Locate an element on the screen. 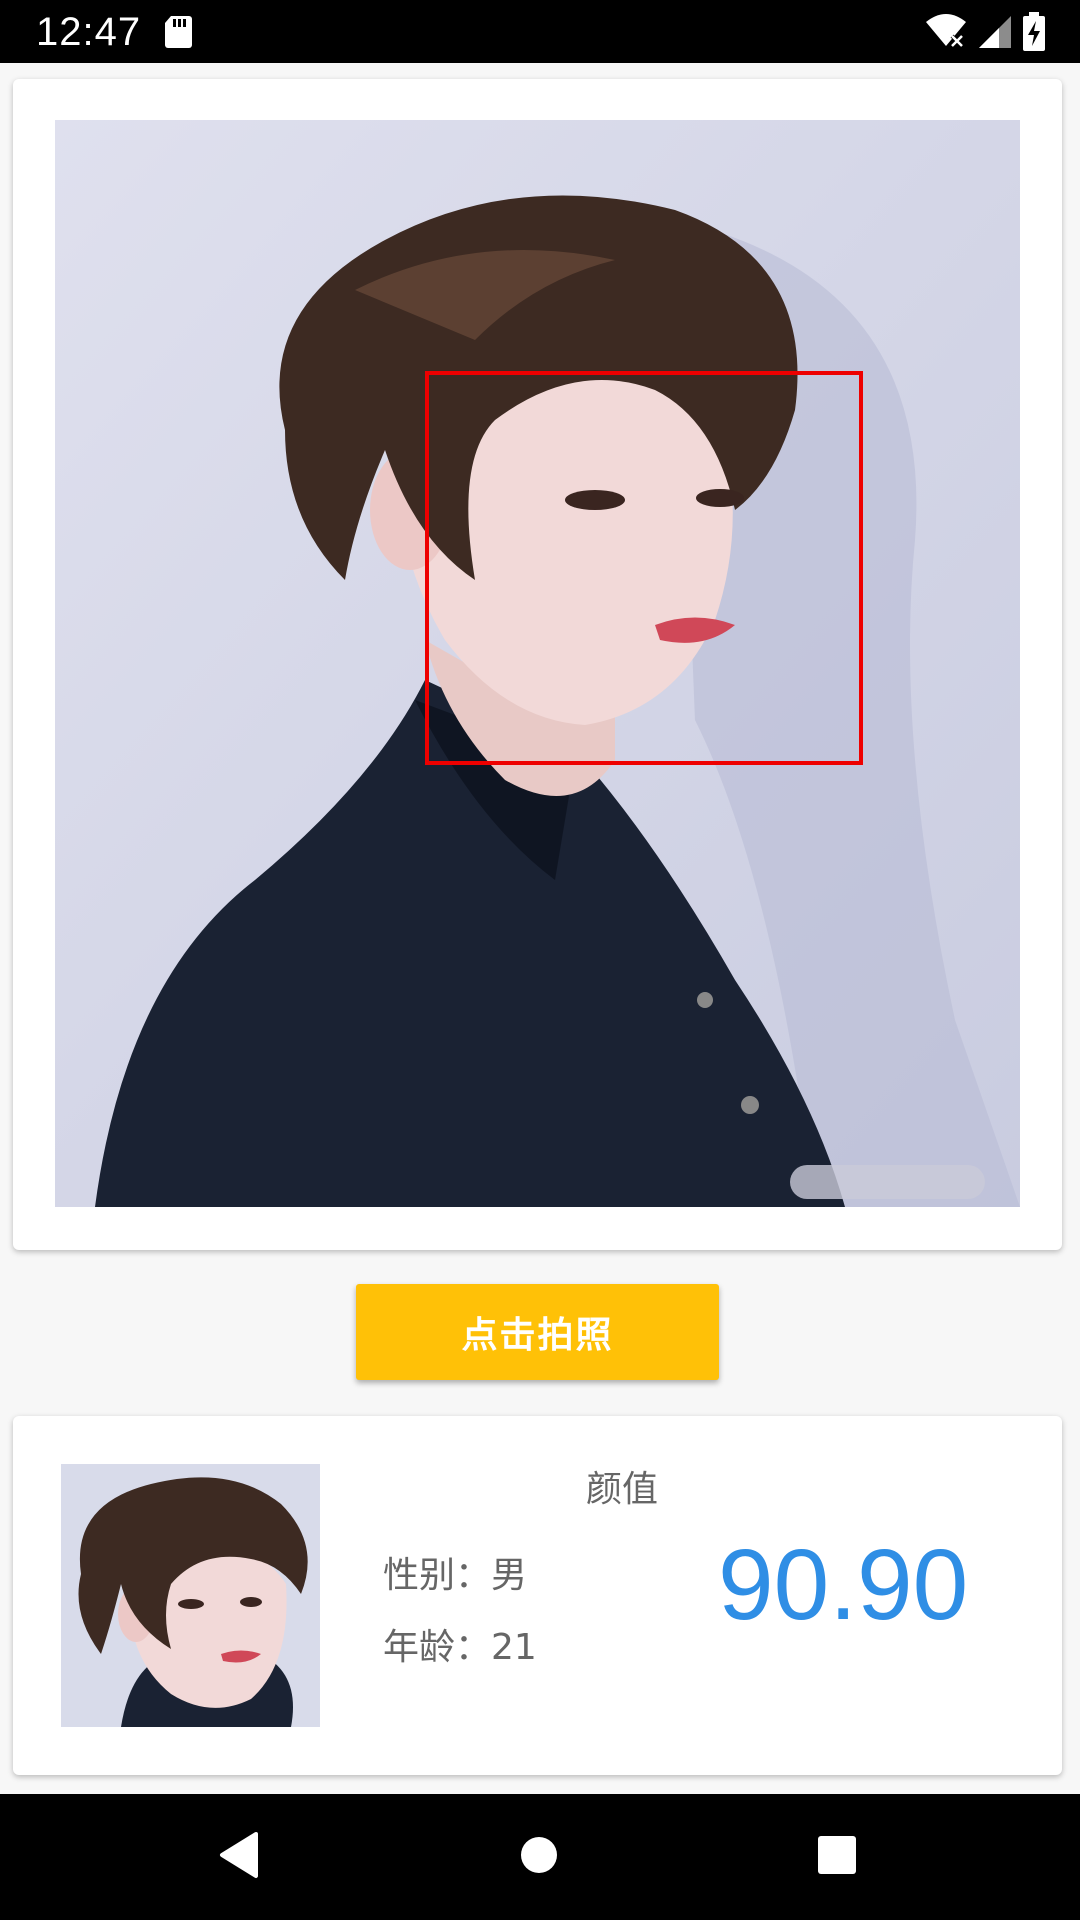 The image size is (1080, 1920). home-icon is located at coordinates (539, 1855).